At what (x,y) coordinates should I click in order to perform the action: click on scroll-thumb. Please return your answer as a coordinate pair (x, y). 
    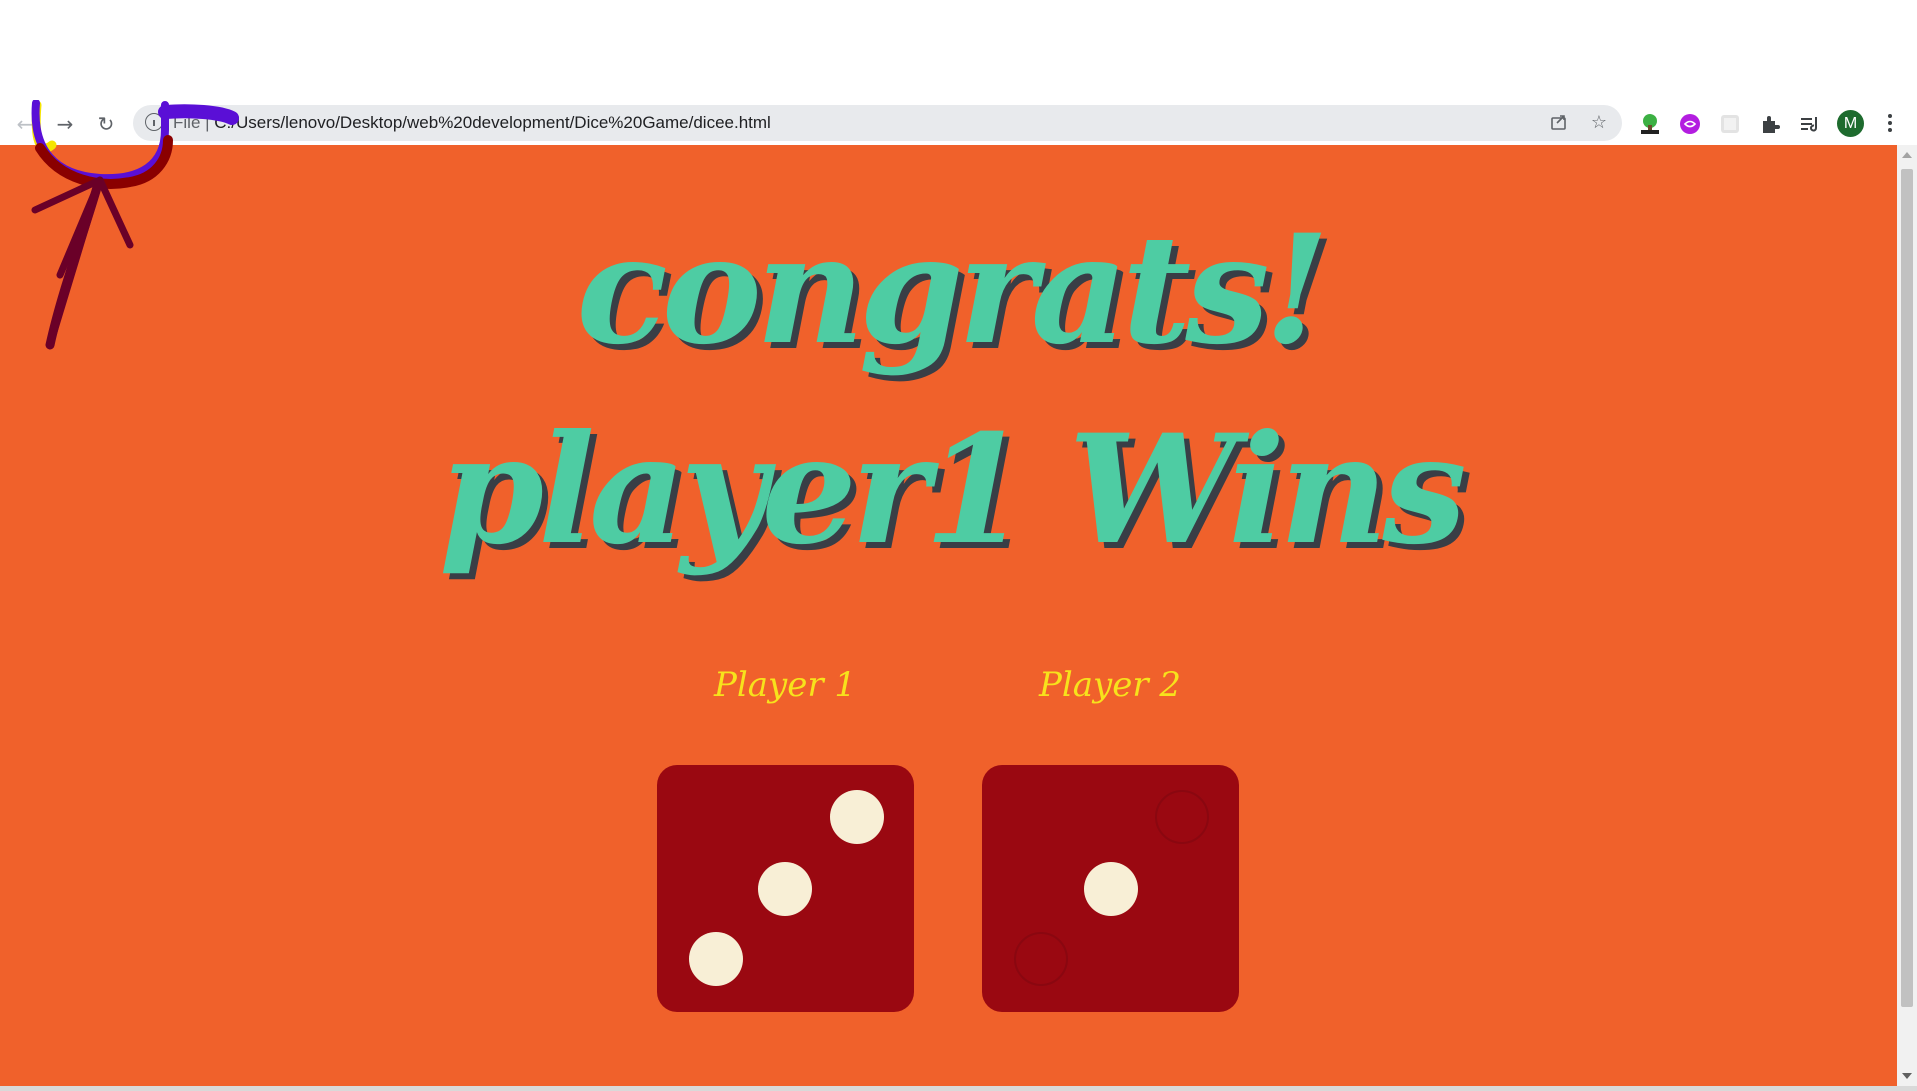
    Looking at the image, I should click on (1907, 588).